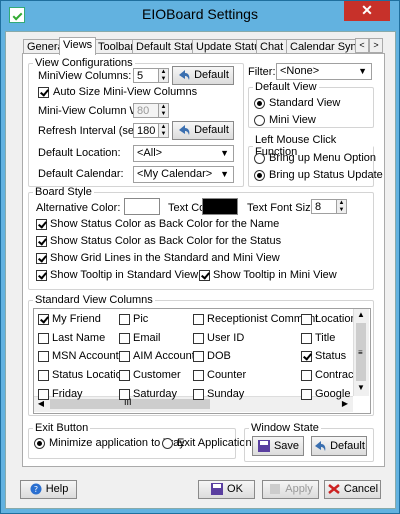  I want to click on tab-scroll-right: >, so click(376, 45).